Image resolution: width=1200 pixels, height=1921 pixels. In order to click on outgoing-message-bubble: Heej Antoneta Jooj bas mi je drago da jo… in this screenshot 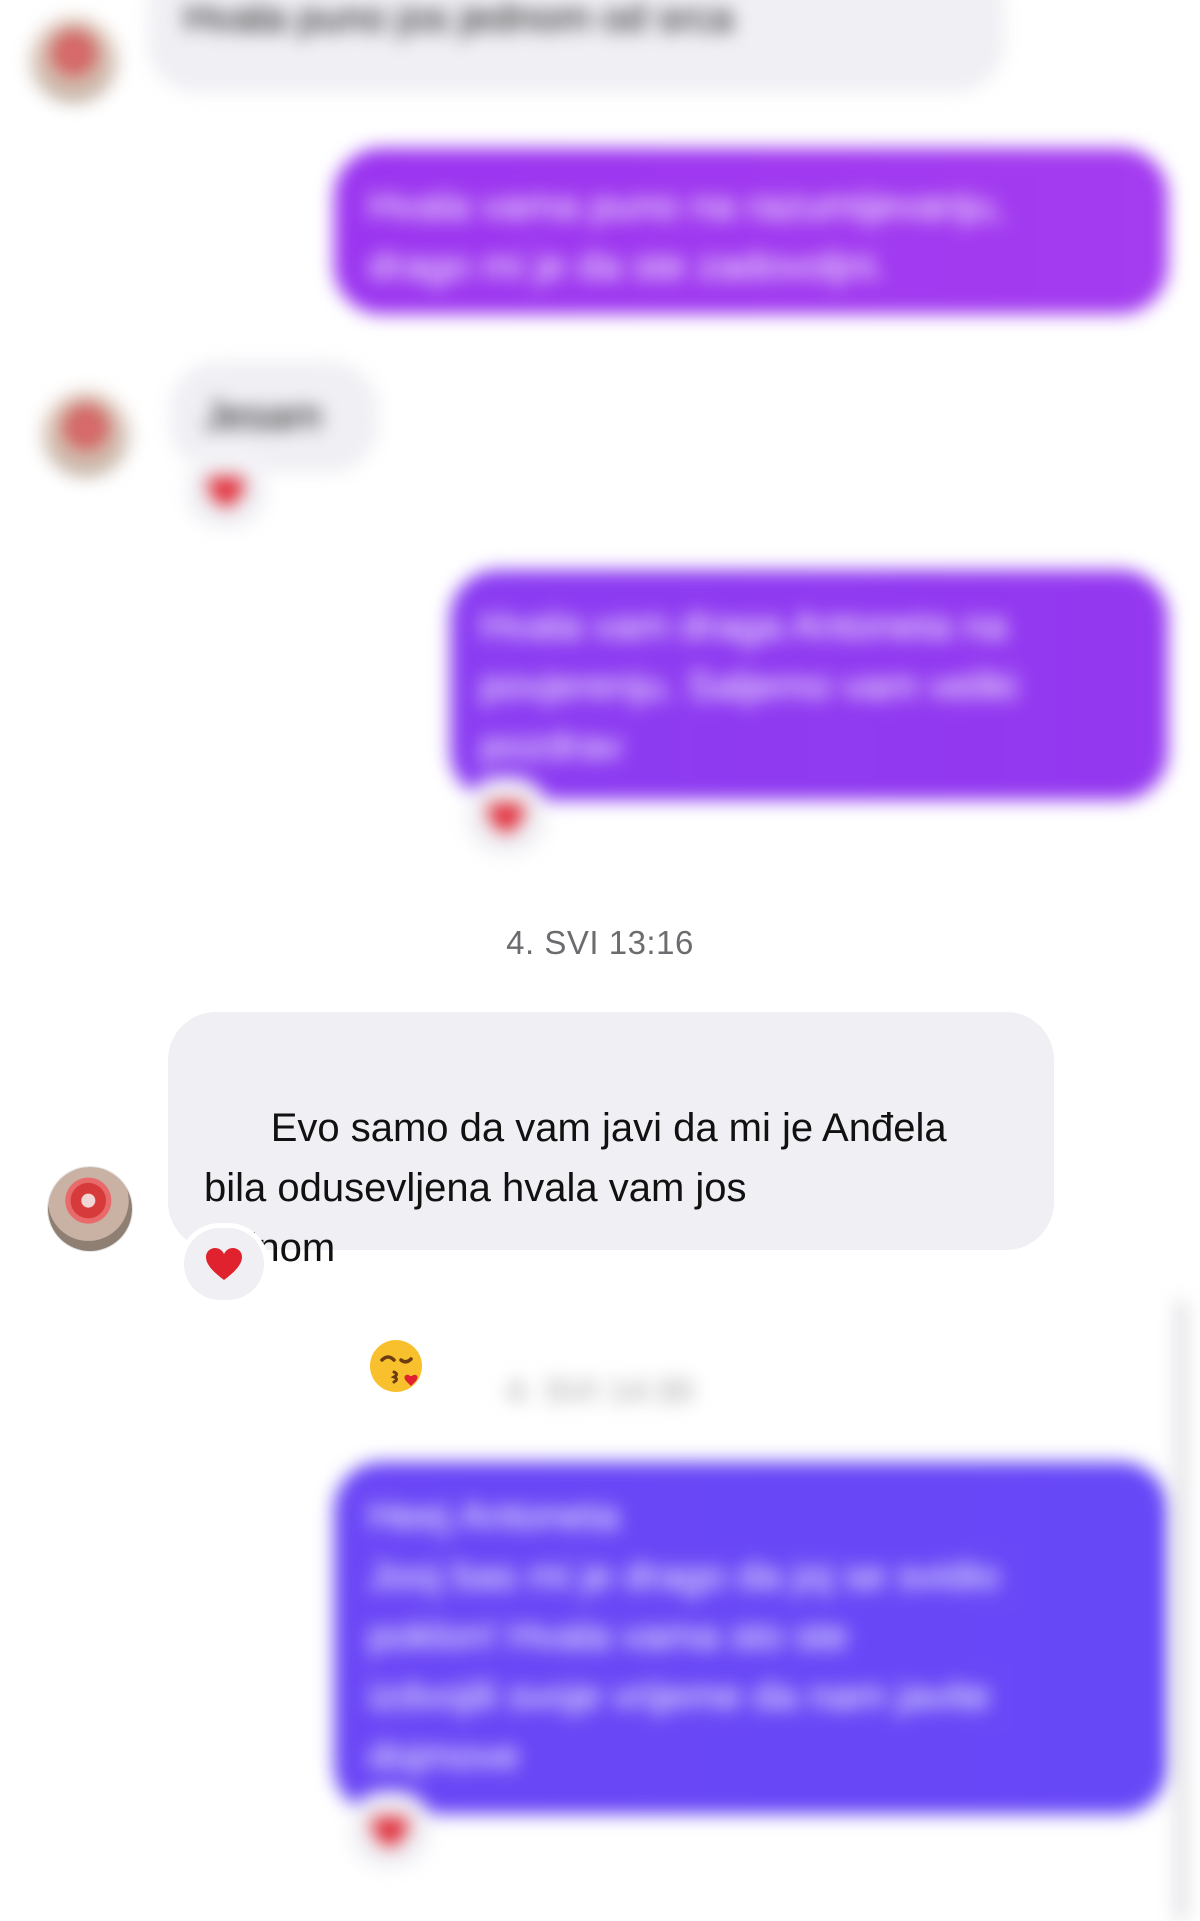, I will do `click(751, 1638)`.